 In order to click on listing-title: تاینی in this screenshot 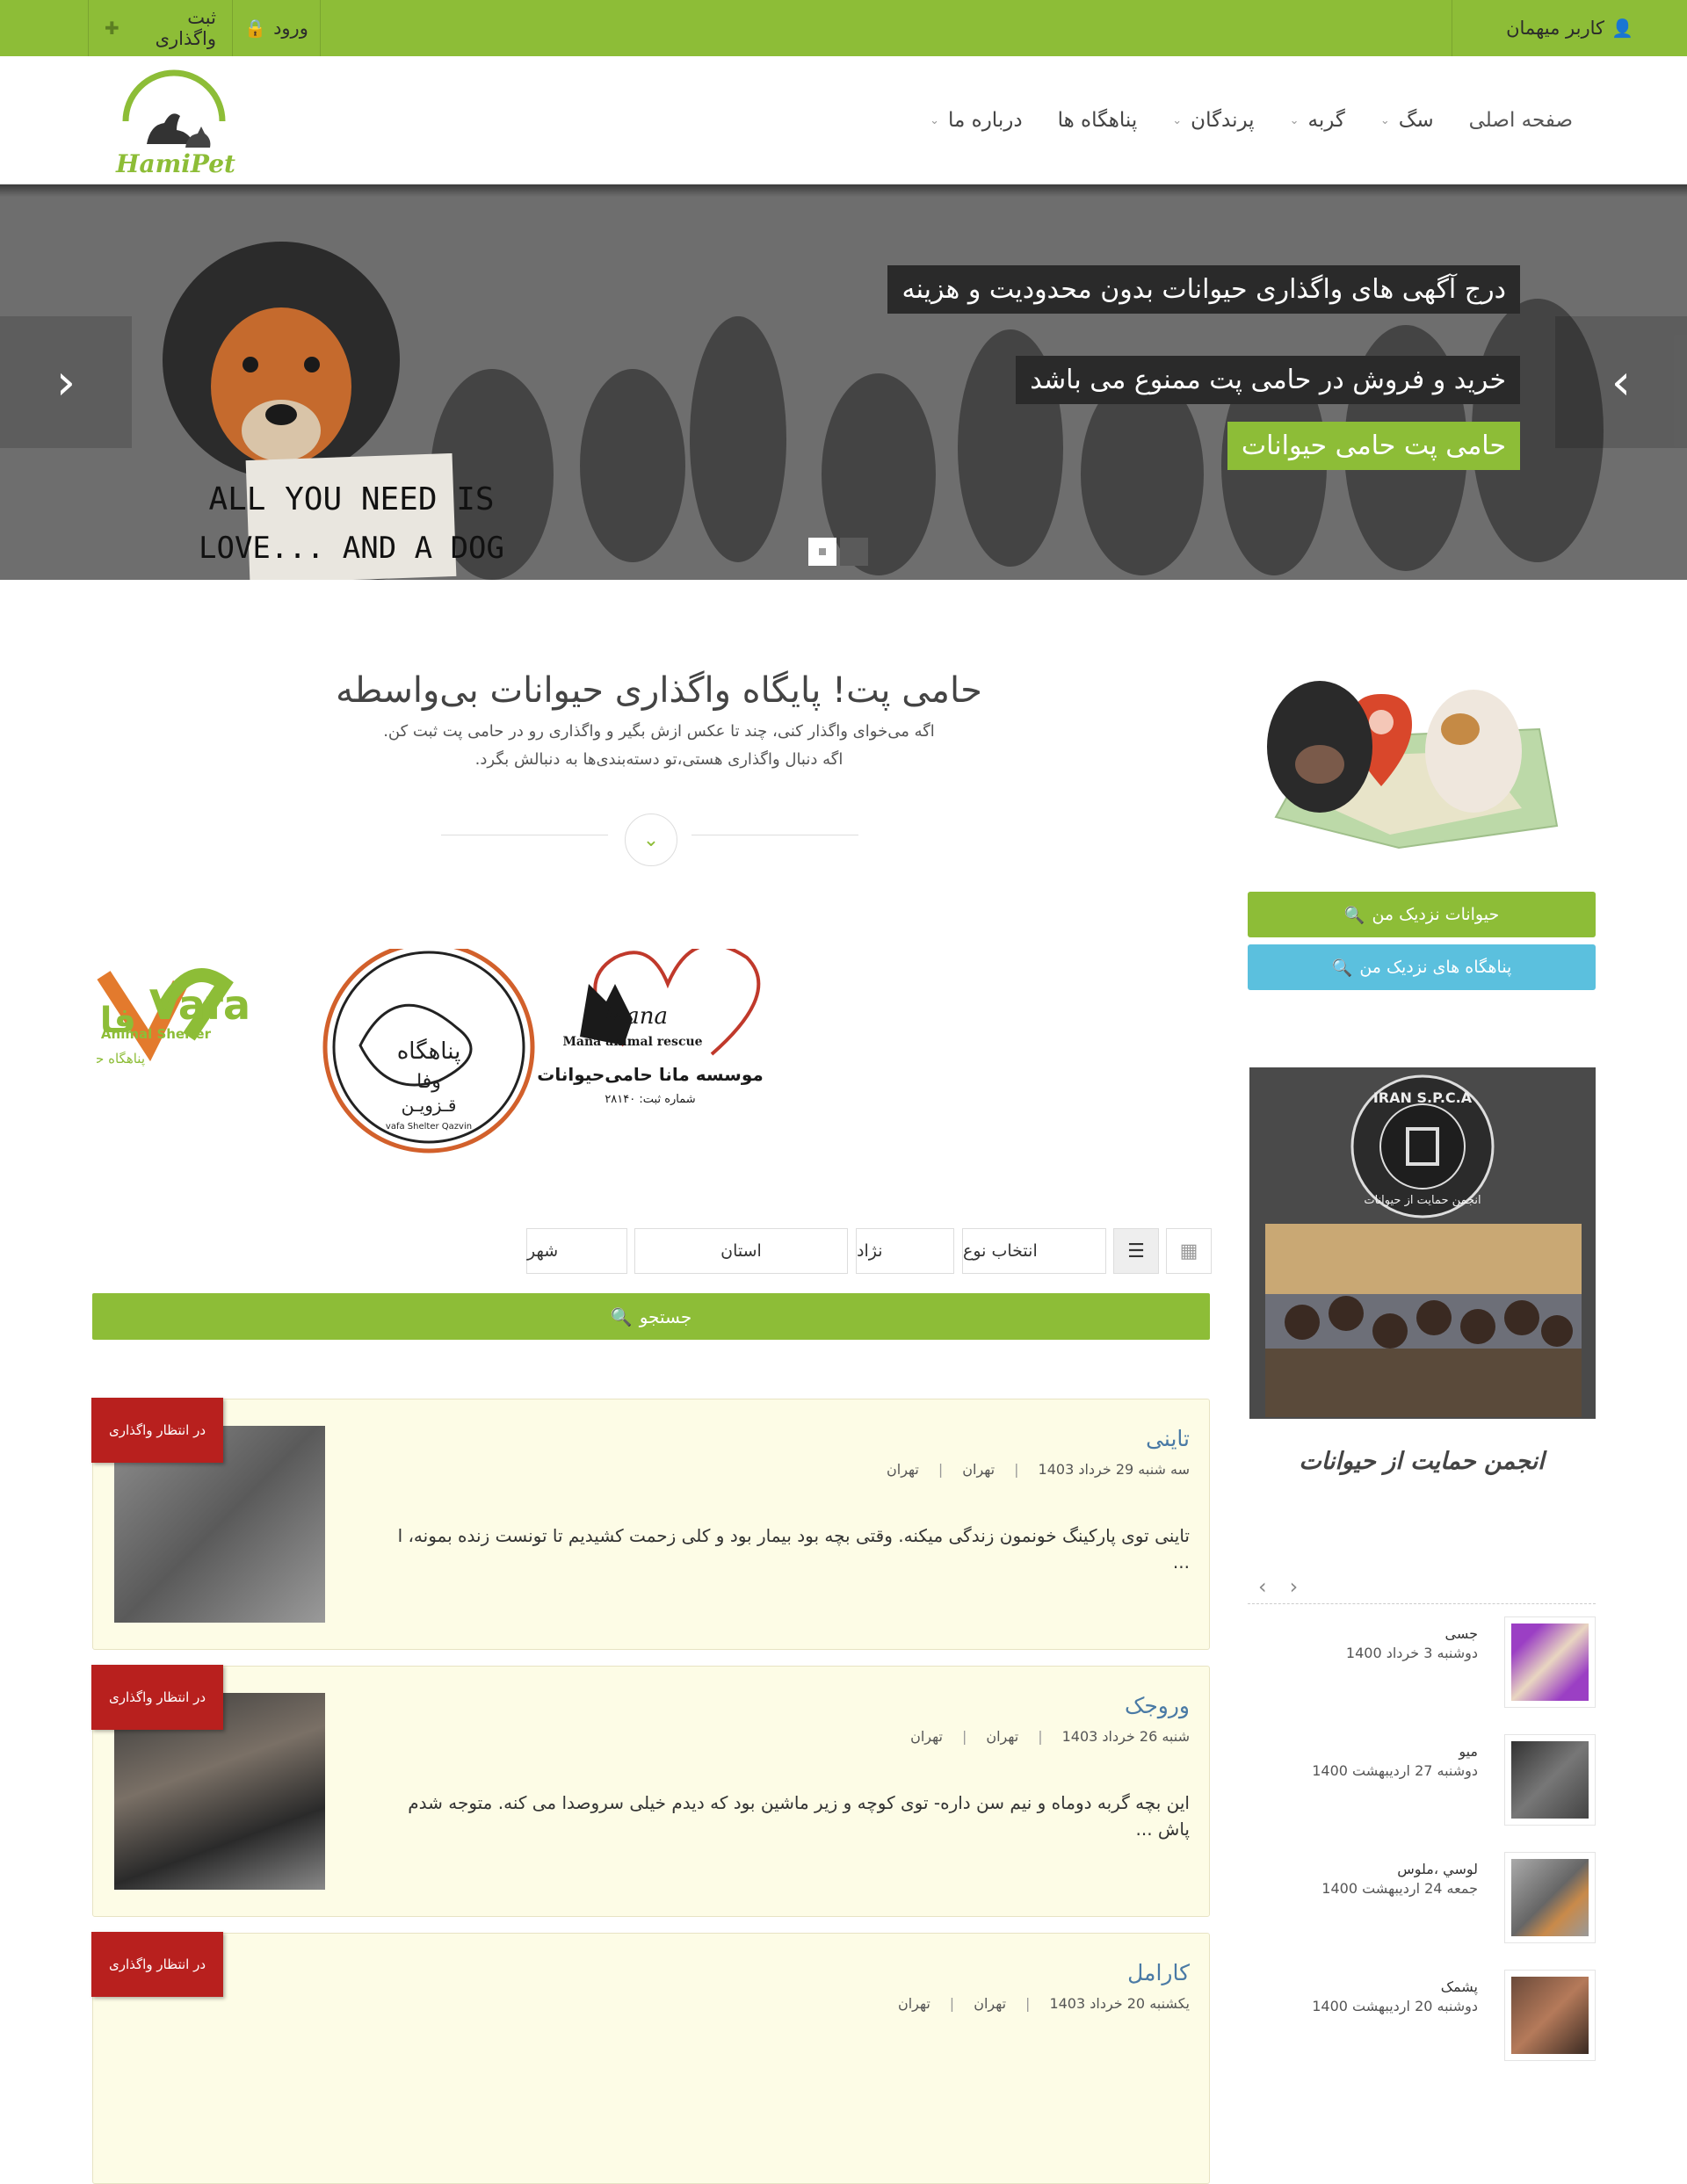, I will do `click(1168, 1438)`.